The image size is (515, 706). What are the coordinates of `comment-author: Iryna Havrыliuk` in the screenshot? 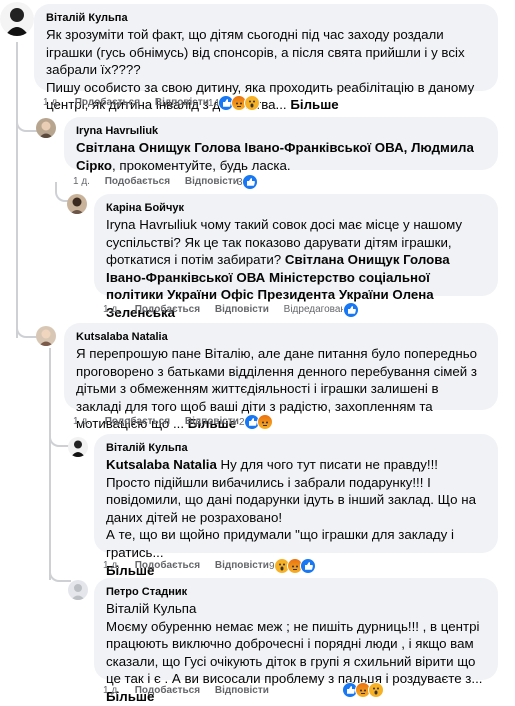 It's located at (281, 131).